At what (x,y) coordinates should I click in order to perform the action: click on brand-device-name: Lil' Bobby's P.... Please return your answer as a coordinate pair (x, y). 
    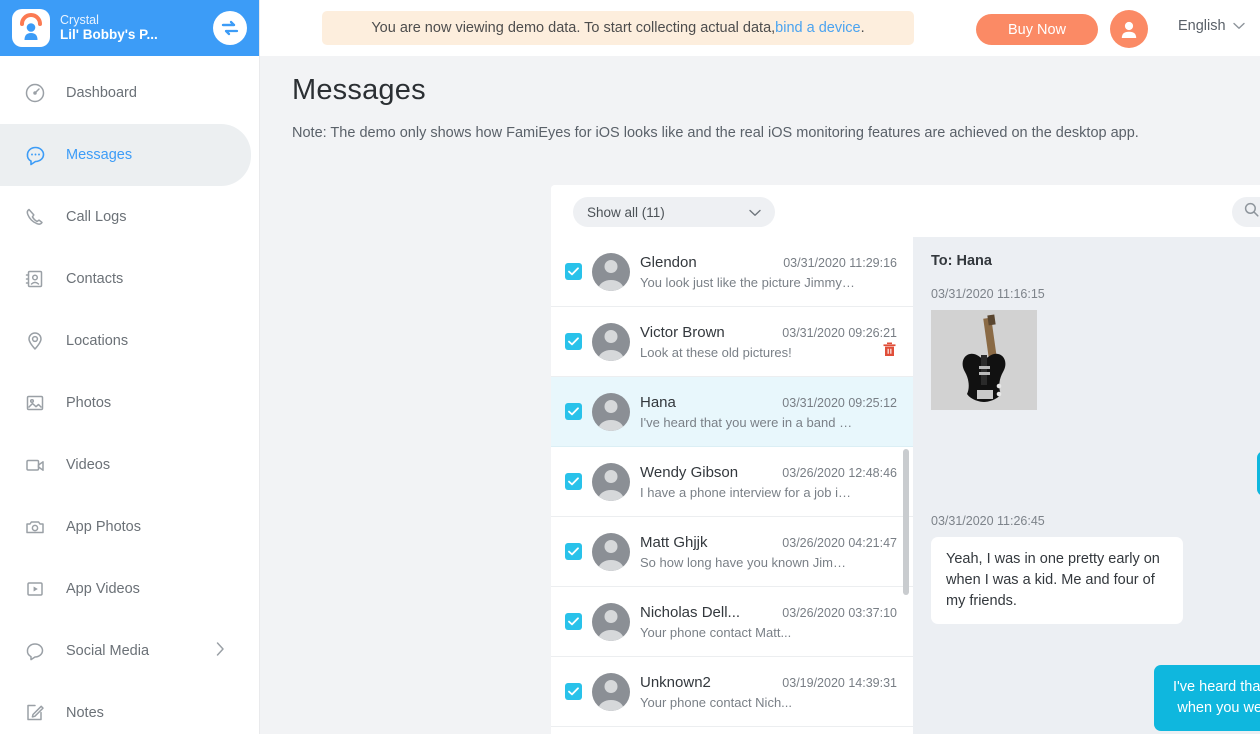
    Looking at the image, I should click on (109, 35).